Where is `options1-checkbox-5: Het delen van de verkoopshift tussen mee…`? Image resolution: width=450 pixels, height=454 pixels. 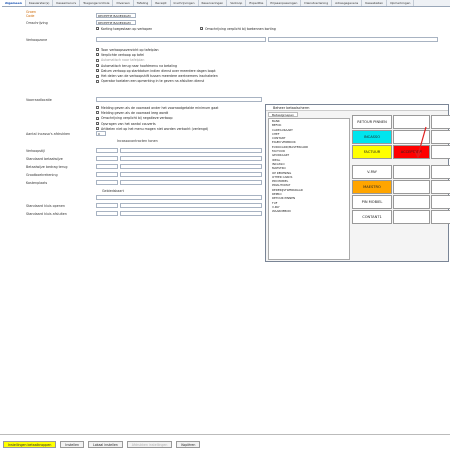
options1-checkbox-5: Het delen van de verkoopshift tussen mee… is located at coordinates (157, 75).